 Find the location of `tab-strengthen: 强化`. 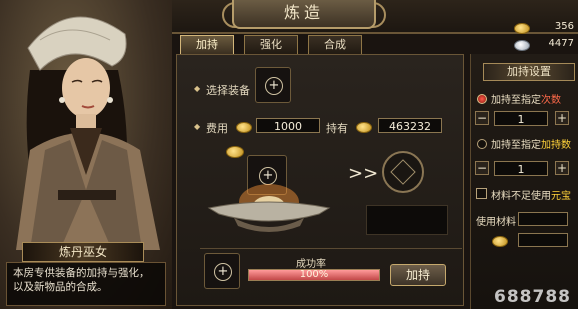

tab-strengthen: 强化 is located at coordinates (271, 45).